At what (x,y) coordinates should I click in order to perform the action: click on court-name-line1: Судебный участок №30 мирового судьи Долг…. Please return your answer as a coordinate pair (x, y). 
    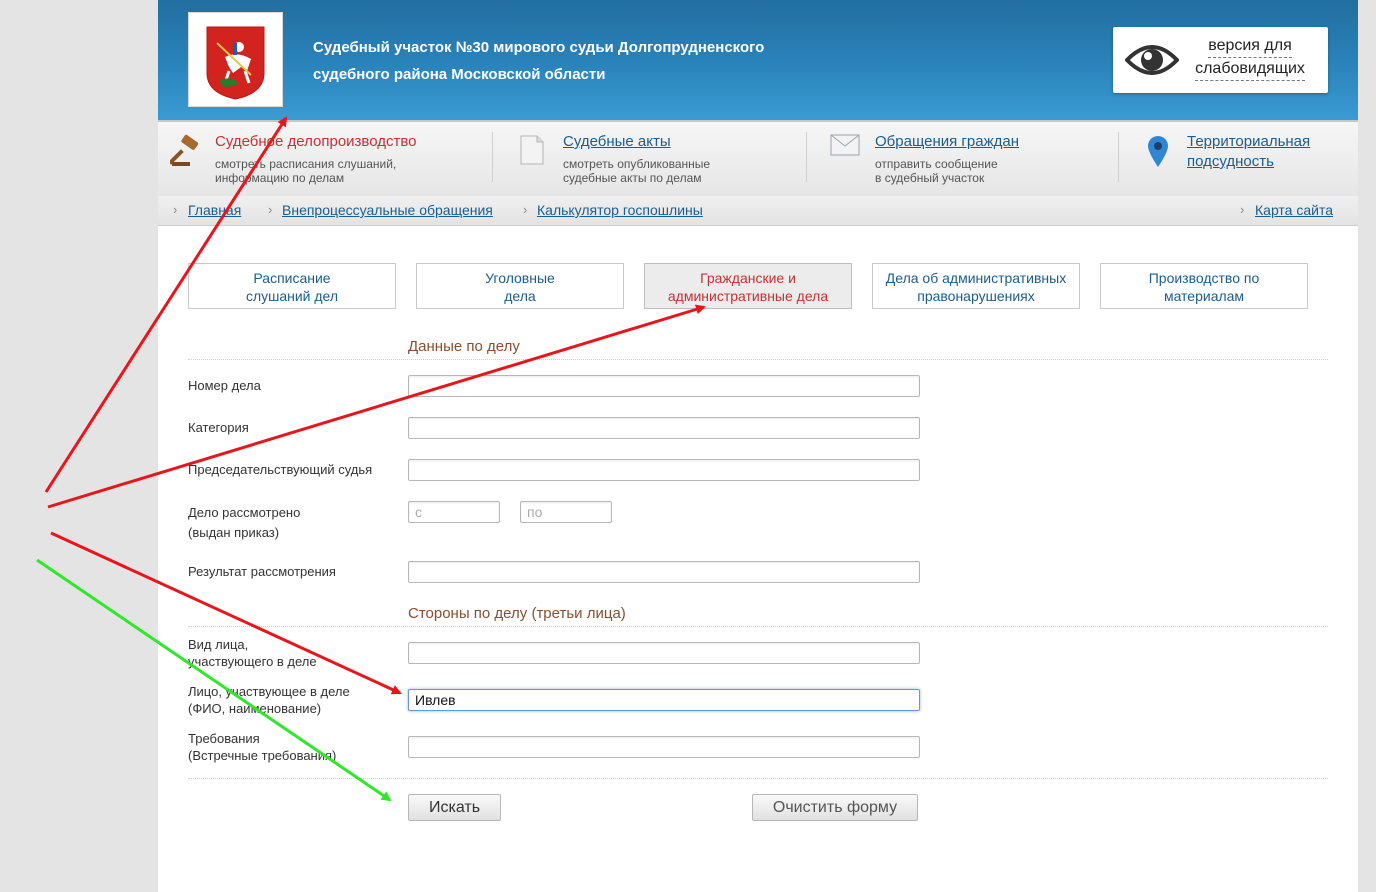
    Looking at the image, I should click on (539, 47).